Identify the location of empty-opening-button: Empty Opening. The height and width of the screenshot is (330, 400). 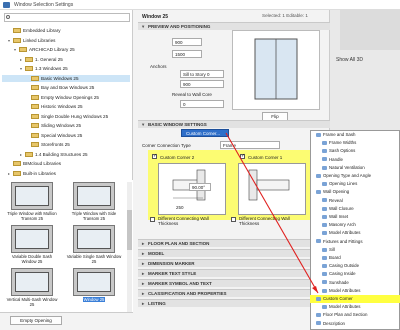
(36, 320).